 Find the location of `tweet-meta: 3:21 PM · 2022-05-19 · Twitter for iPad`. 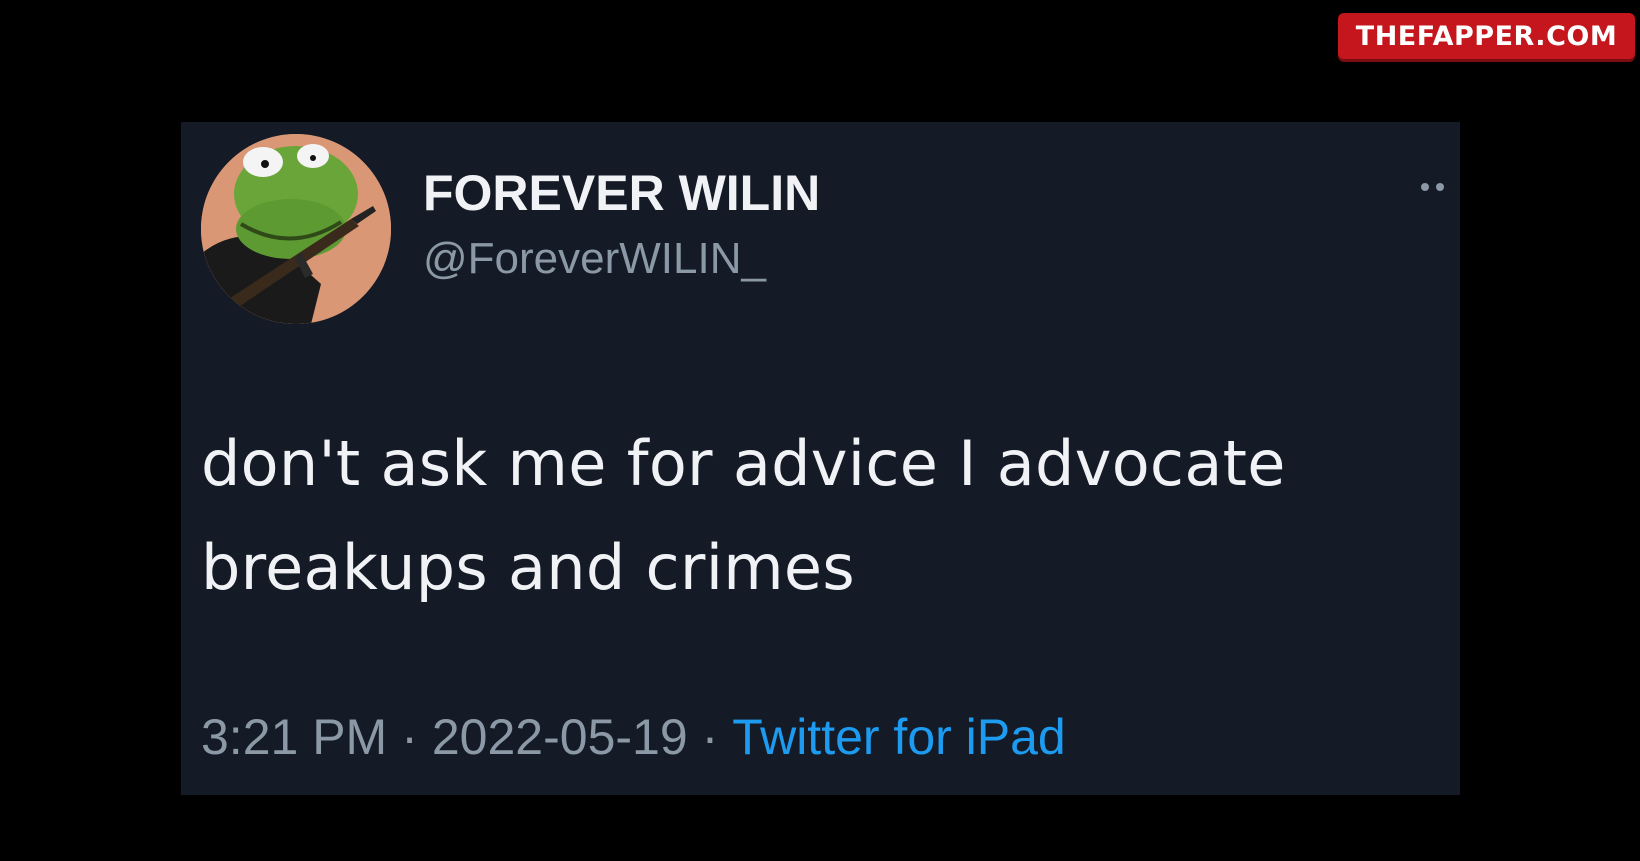

tweet-meta: 3:21 PM · 2022-05-19 · Twitter for iPad is located at coordinates (633, 737).